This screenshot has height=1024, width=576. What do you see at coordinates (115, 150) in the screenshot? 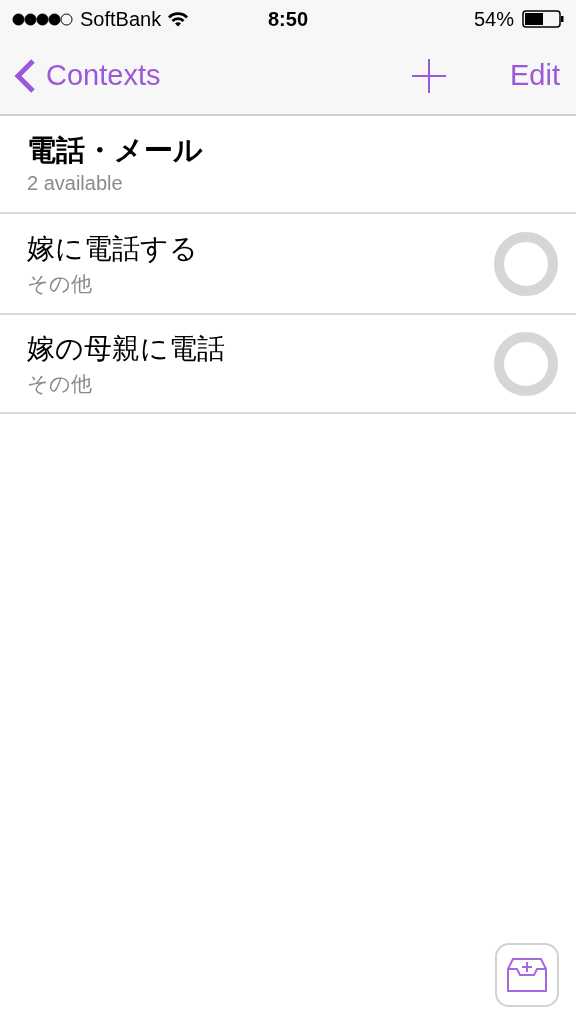
I see `section-title: 電話・メール` at bounding box center [115, 150].